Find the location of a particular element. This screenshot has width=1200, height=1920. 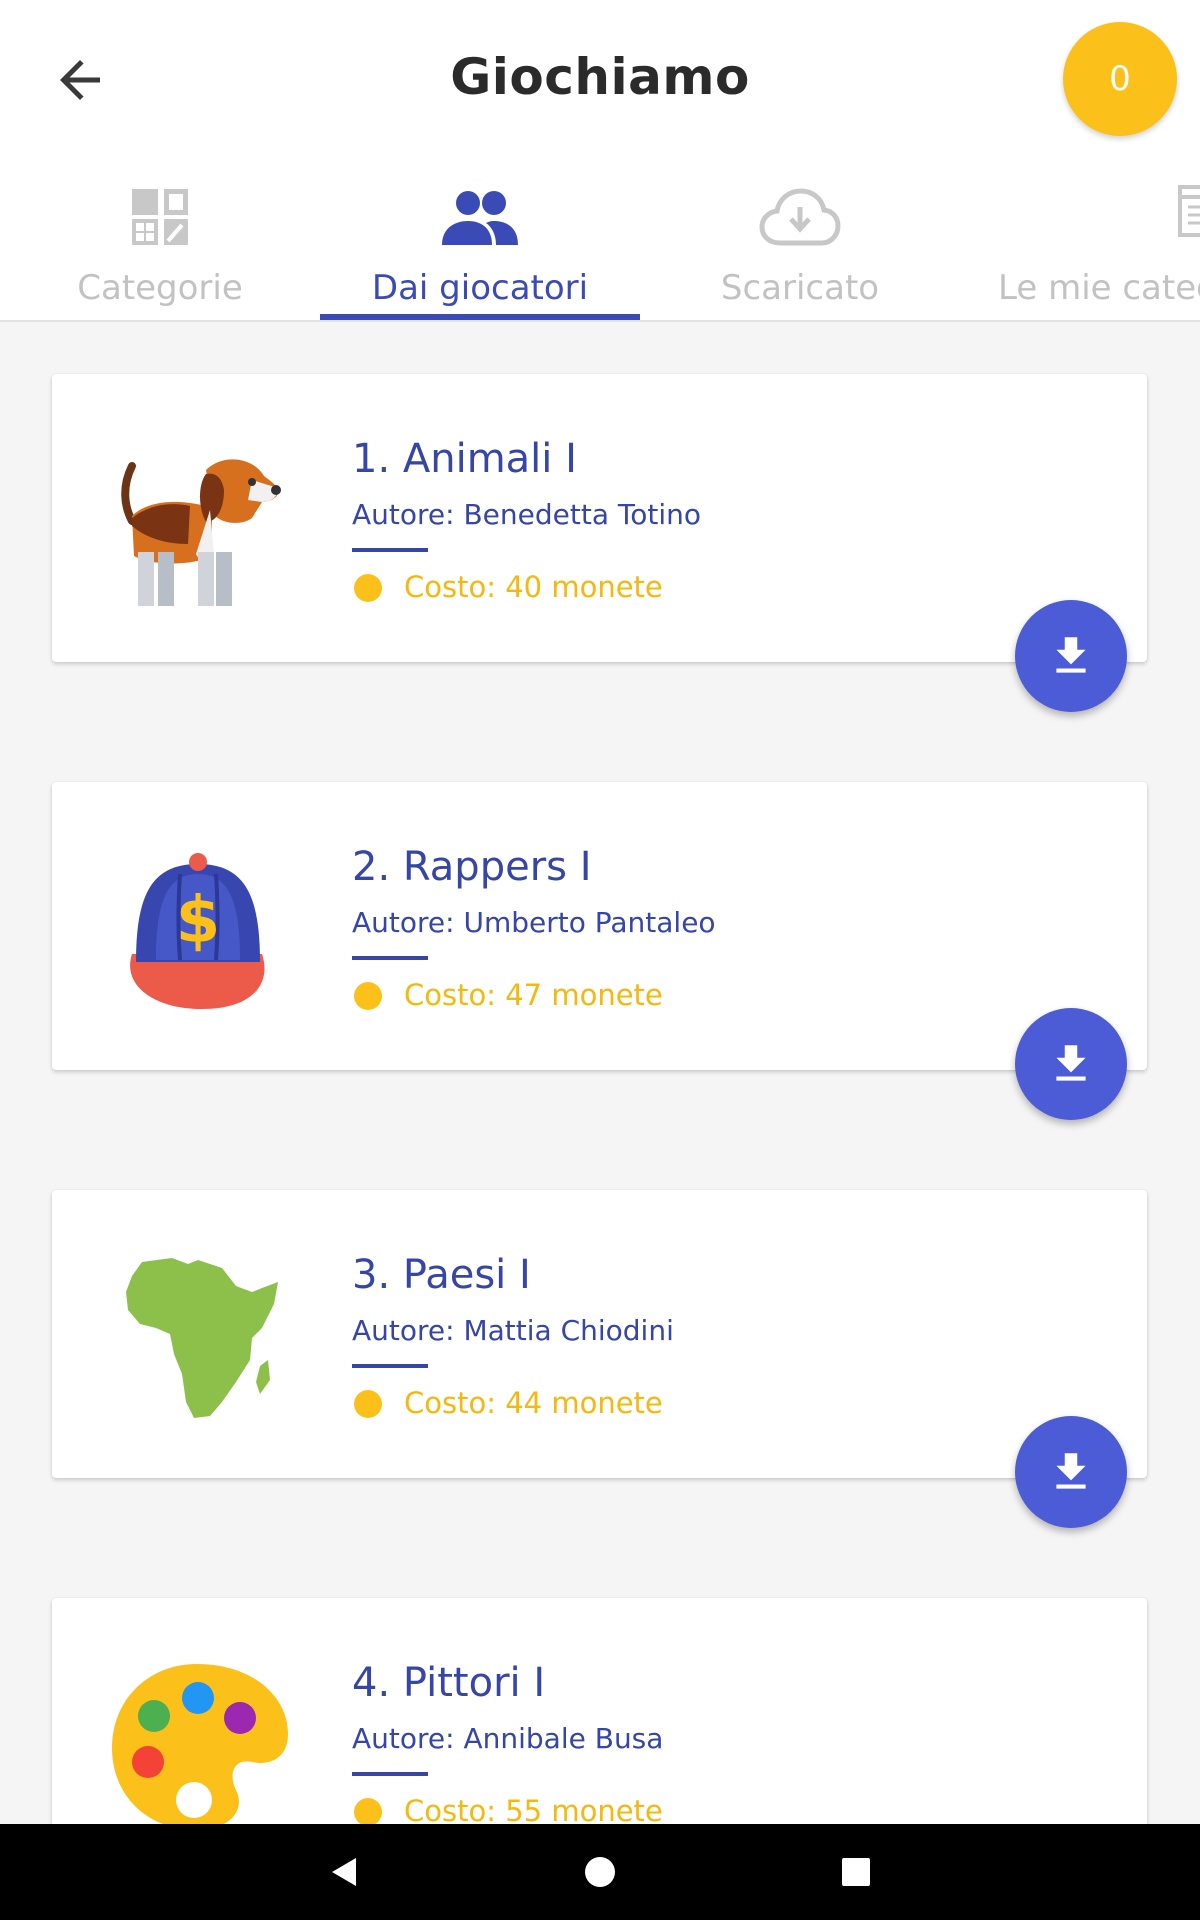

app-bar: Giochiamo 0 is located at coordinates (600, 81).